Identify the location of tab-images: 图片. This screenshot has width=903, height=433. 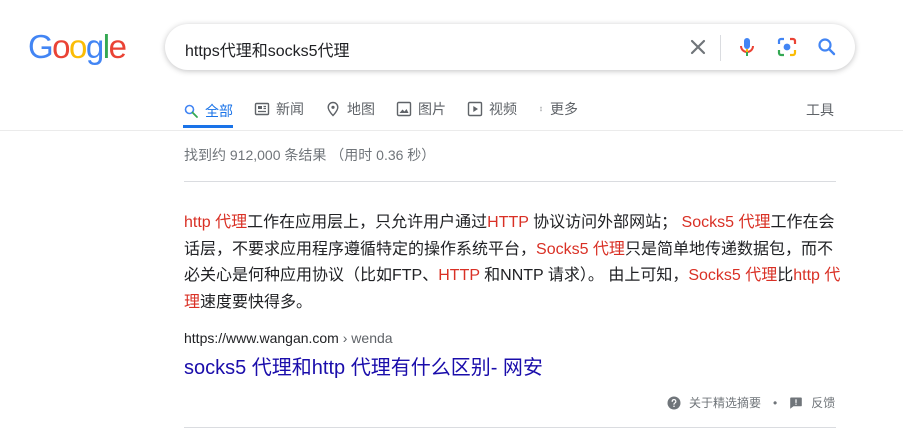
(421, 109).